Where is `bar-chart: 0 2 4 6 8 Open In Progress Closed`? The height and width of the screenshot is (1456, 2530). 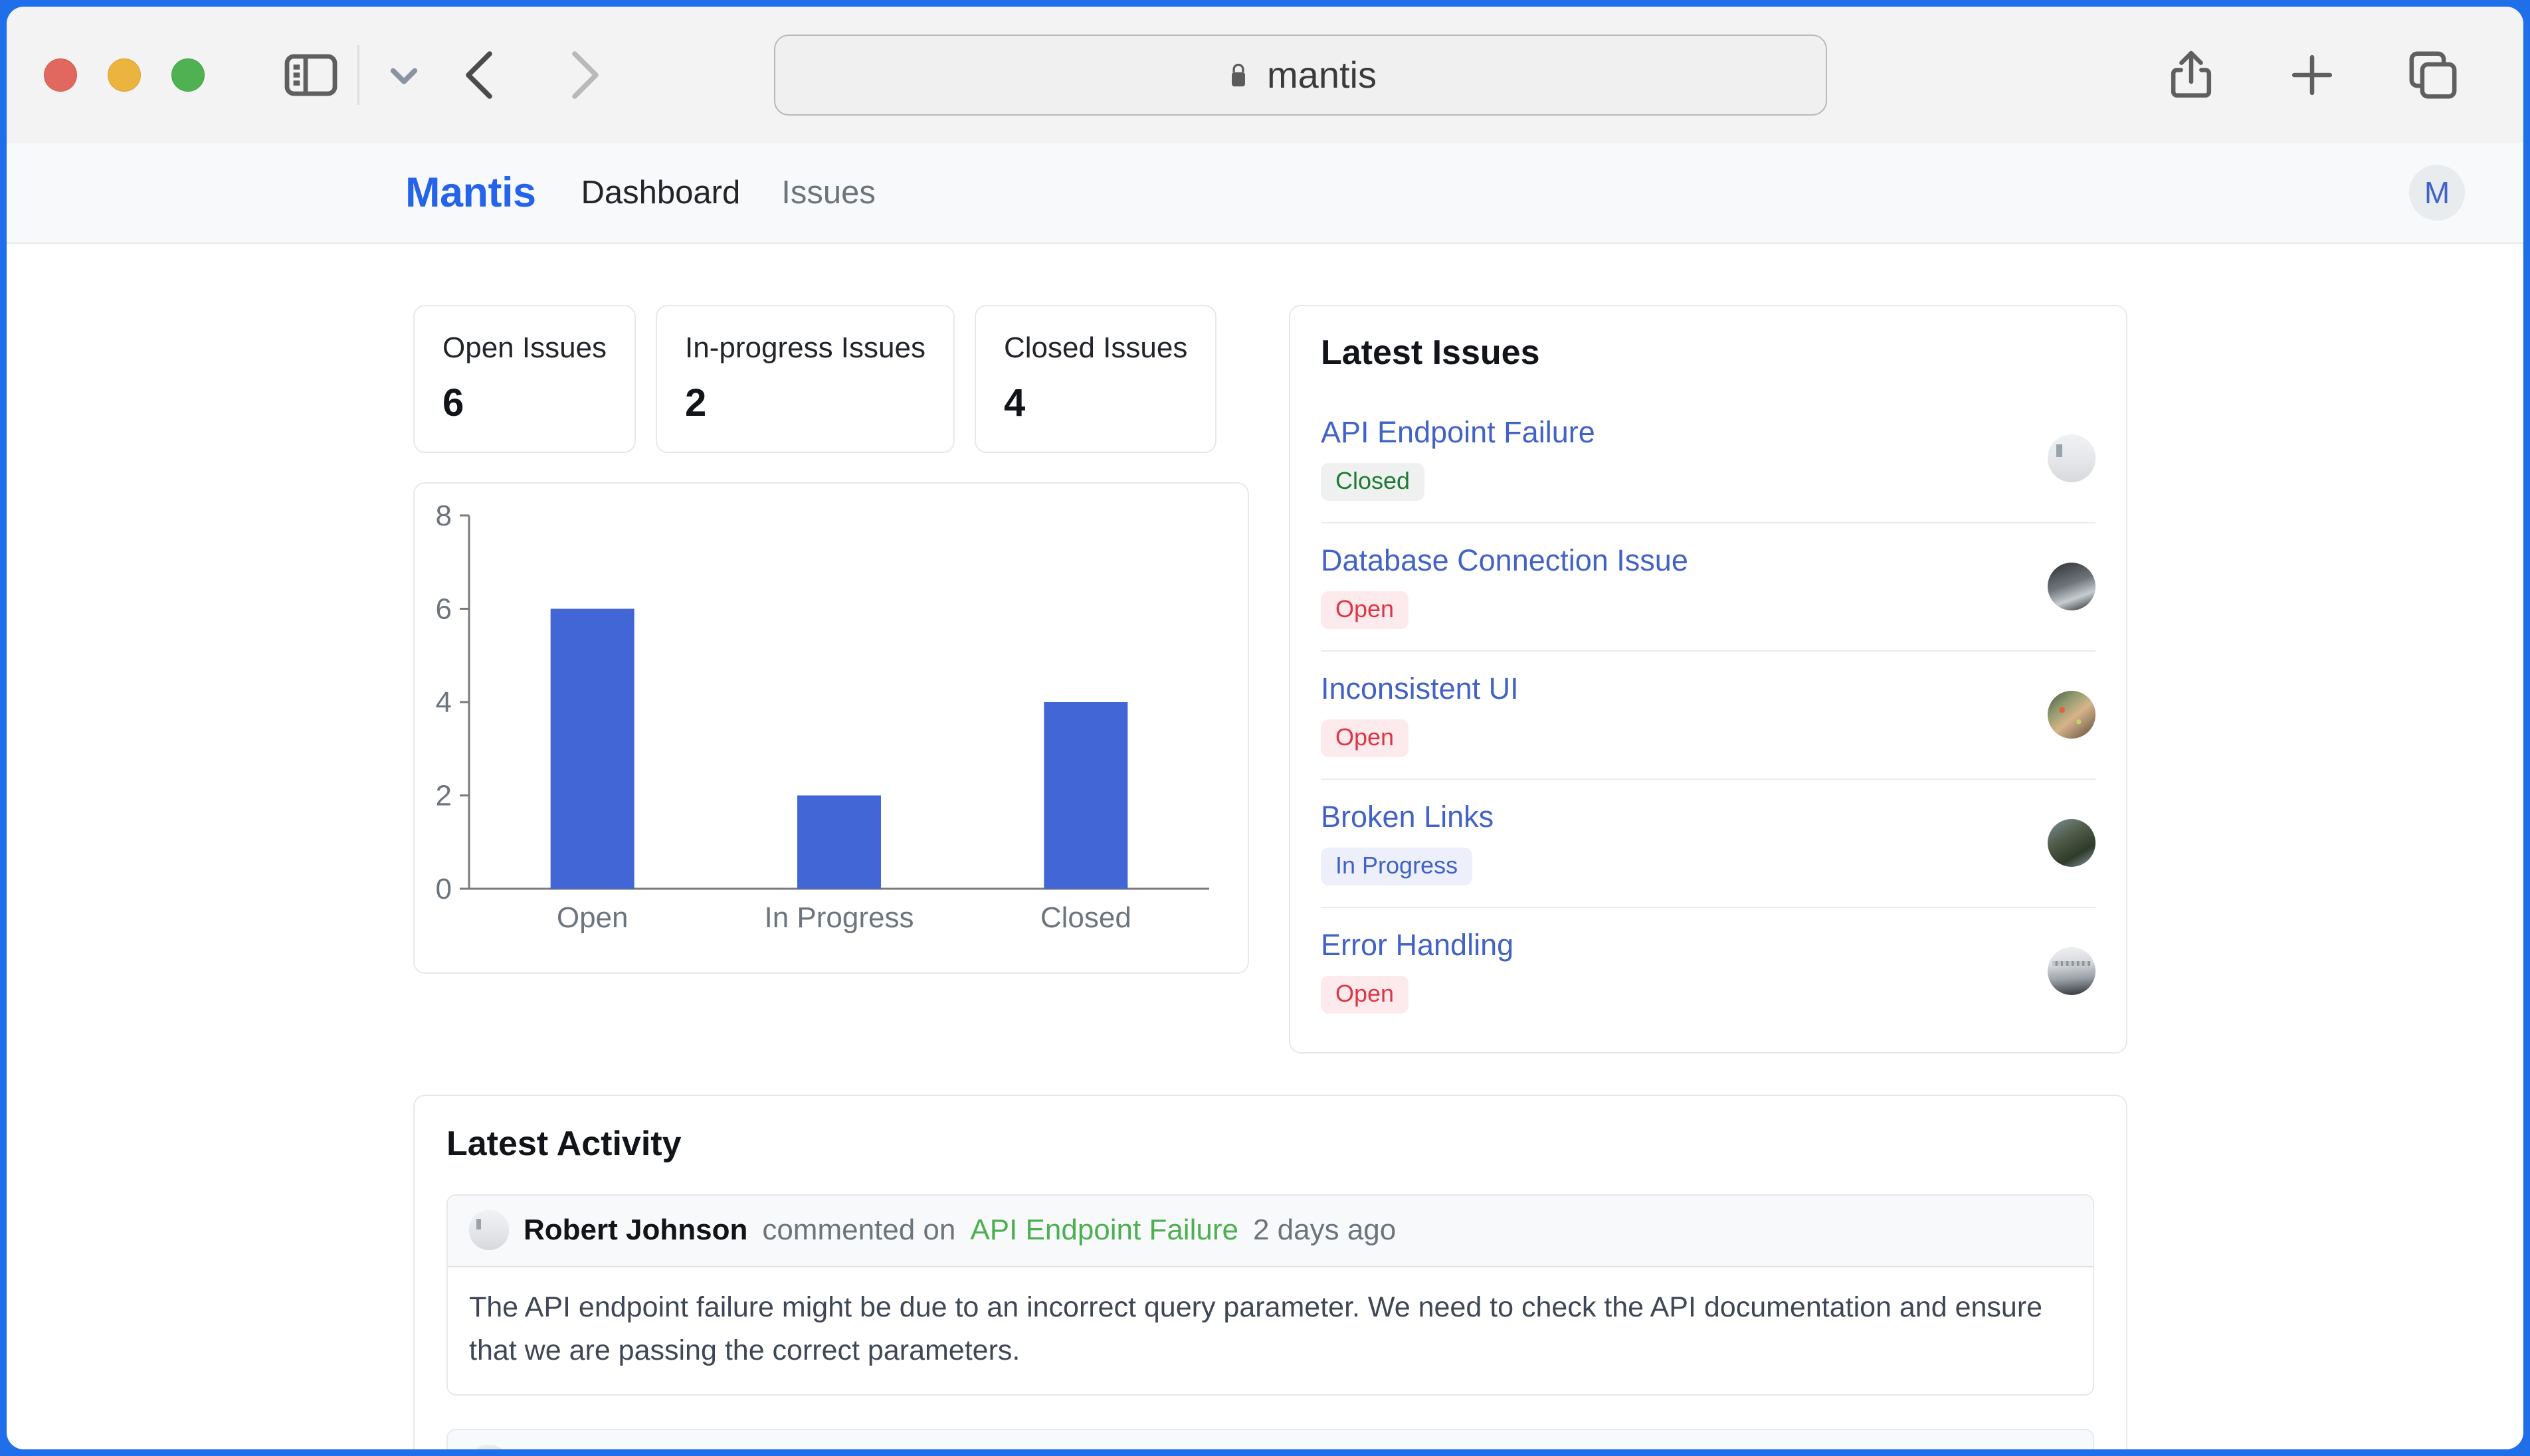
bar-chart: 0 2 4 6 8 Open In Progress Closed is located at coordinates (831, 728).